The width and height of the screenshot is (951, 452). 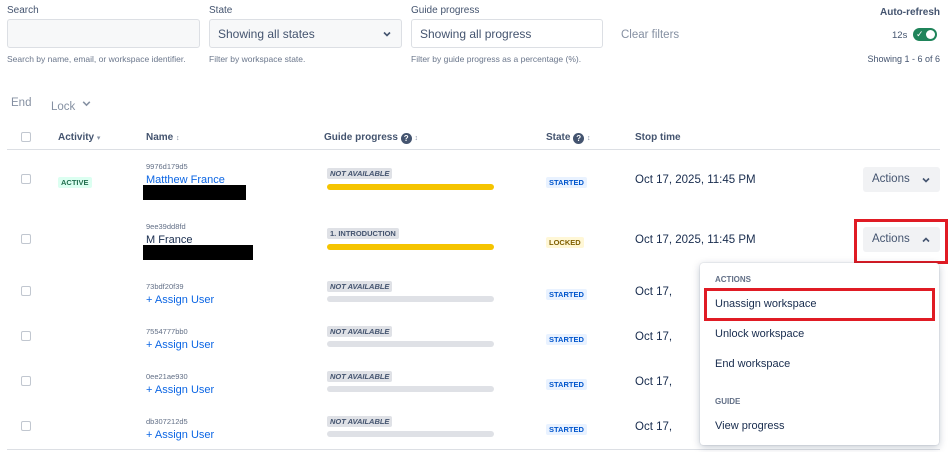 I want to click on column-activity-label: Activity, so click(x=76, y=137).